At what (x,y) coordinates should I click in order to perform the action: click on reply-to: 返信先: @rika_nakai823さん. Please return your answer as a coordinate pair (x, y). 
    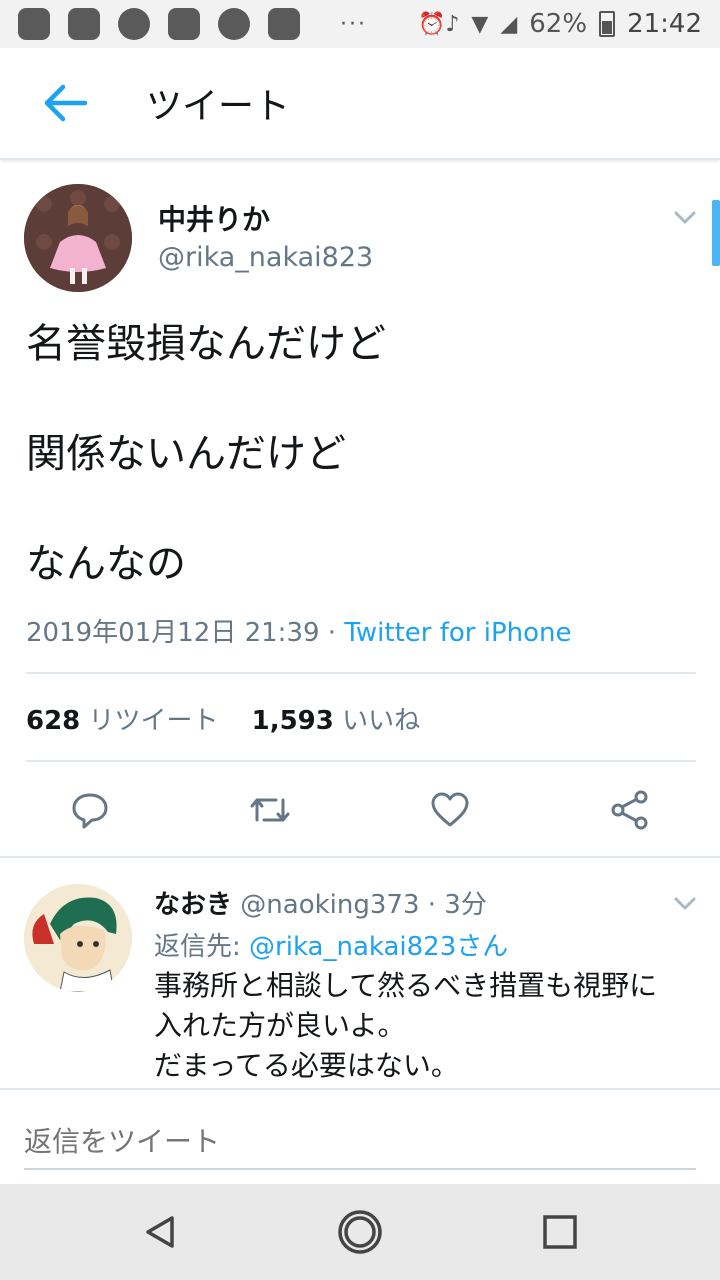
    Looking at the image, I should click on (331, 944).